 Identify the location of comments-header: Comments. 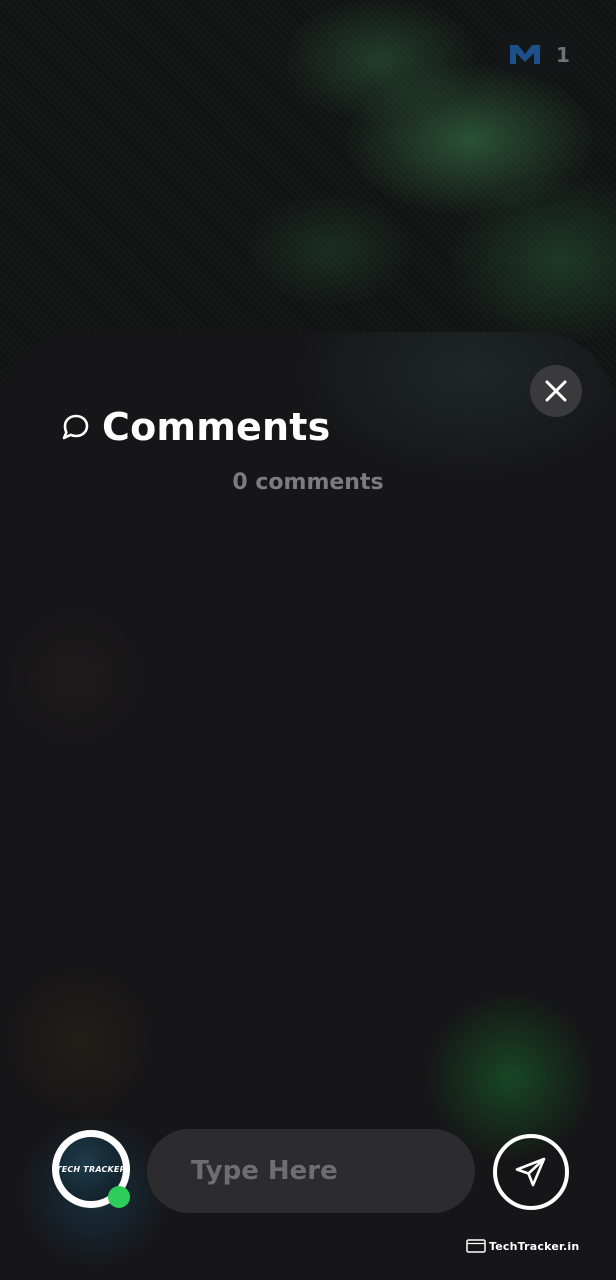
(195, 427).